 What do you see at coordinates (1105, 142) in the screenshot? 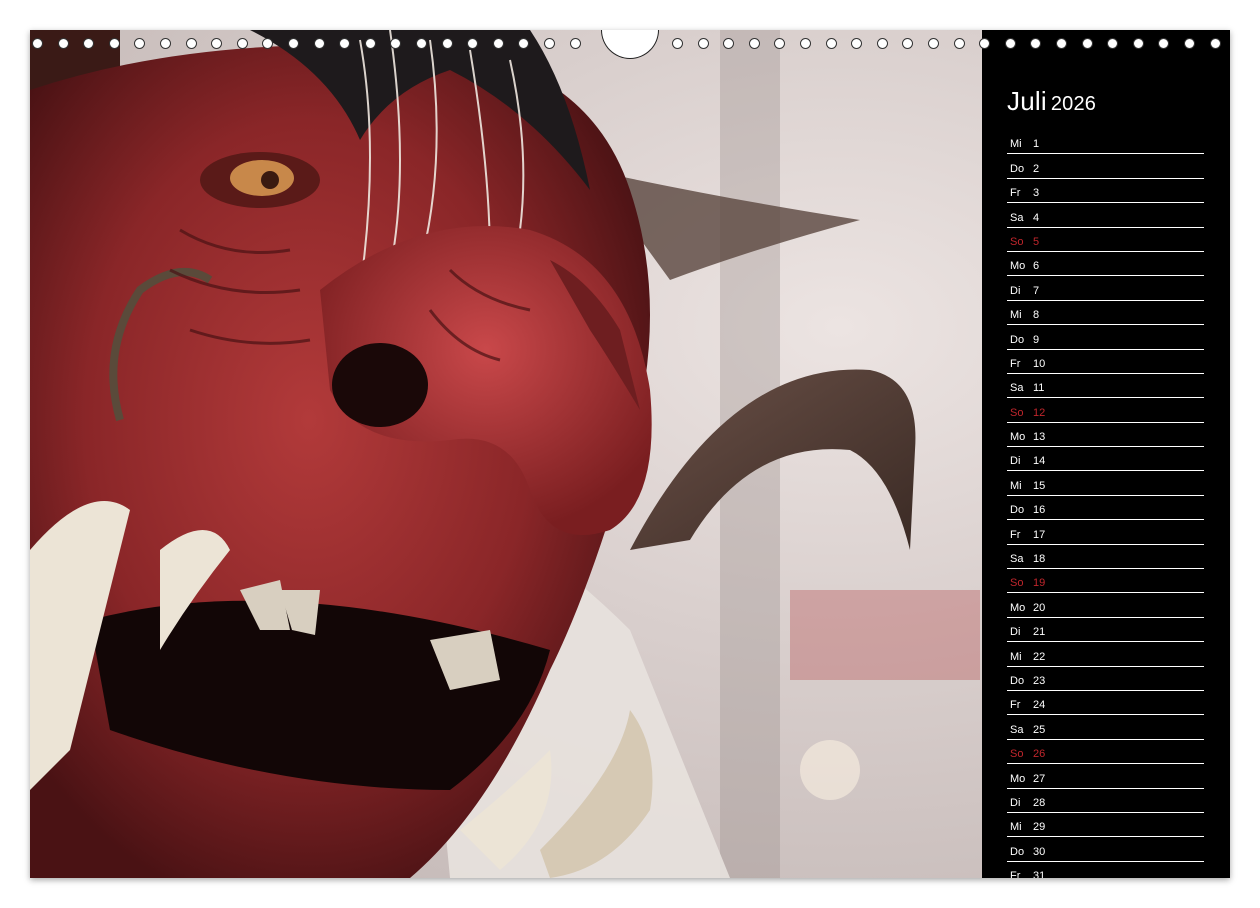
I see `day-row: Mi 1` at bounding box center [1105, 142].